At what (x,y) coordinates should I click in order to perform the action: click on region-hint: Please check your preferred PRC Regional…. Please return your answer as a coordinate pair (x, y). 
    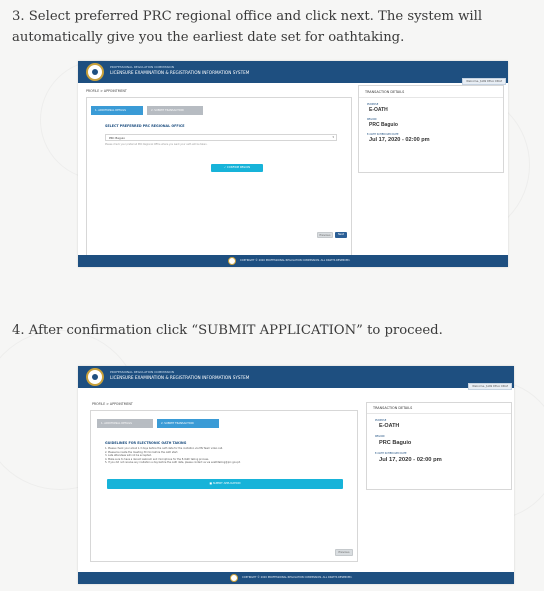
    Looking at the image, I should click on (156, 144).